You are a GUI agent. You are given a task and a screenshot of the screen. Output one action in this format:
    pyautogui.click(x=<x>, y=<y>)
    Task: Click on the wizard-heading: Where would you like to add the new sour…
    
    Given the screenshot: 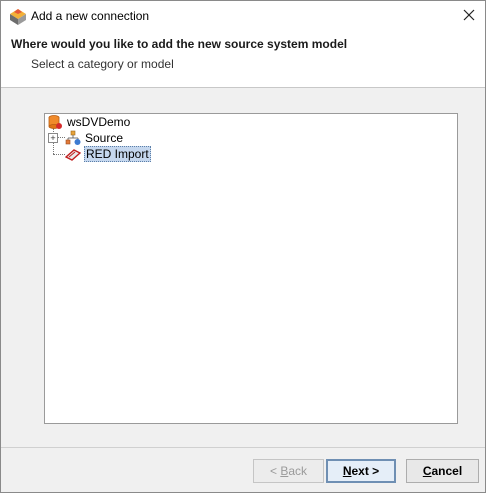 What is the action you would take?
    pyautogui.click(x=179, y=44)
    